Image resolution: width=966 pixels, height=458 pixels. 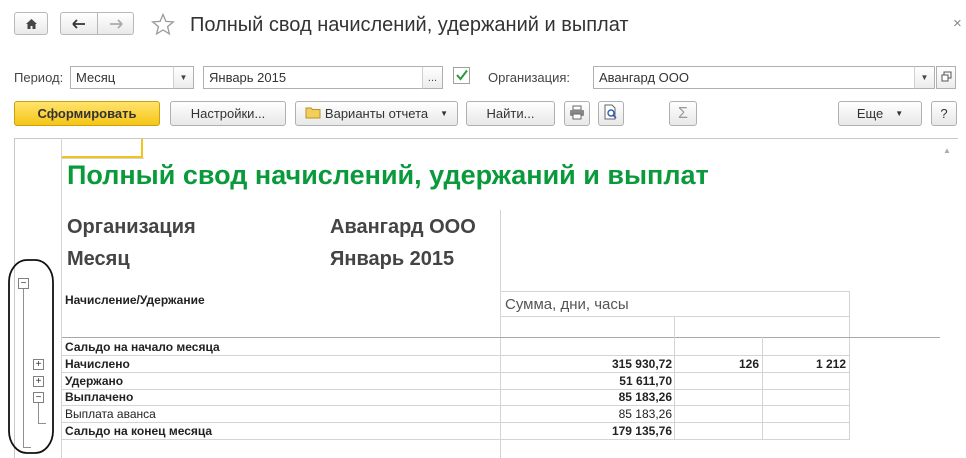 I want to click on close-icon: ×, so click(x=957, y=23).